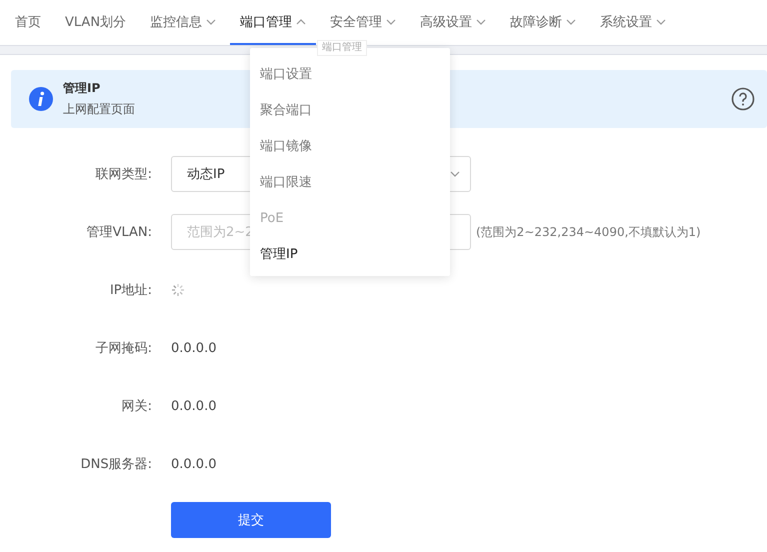  What do you see at coordinates (116, 464) in the screenshot?
I see `field-label: DNS服务器:` at bounding box center [116, 464].